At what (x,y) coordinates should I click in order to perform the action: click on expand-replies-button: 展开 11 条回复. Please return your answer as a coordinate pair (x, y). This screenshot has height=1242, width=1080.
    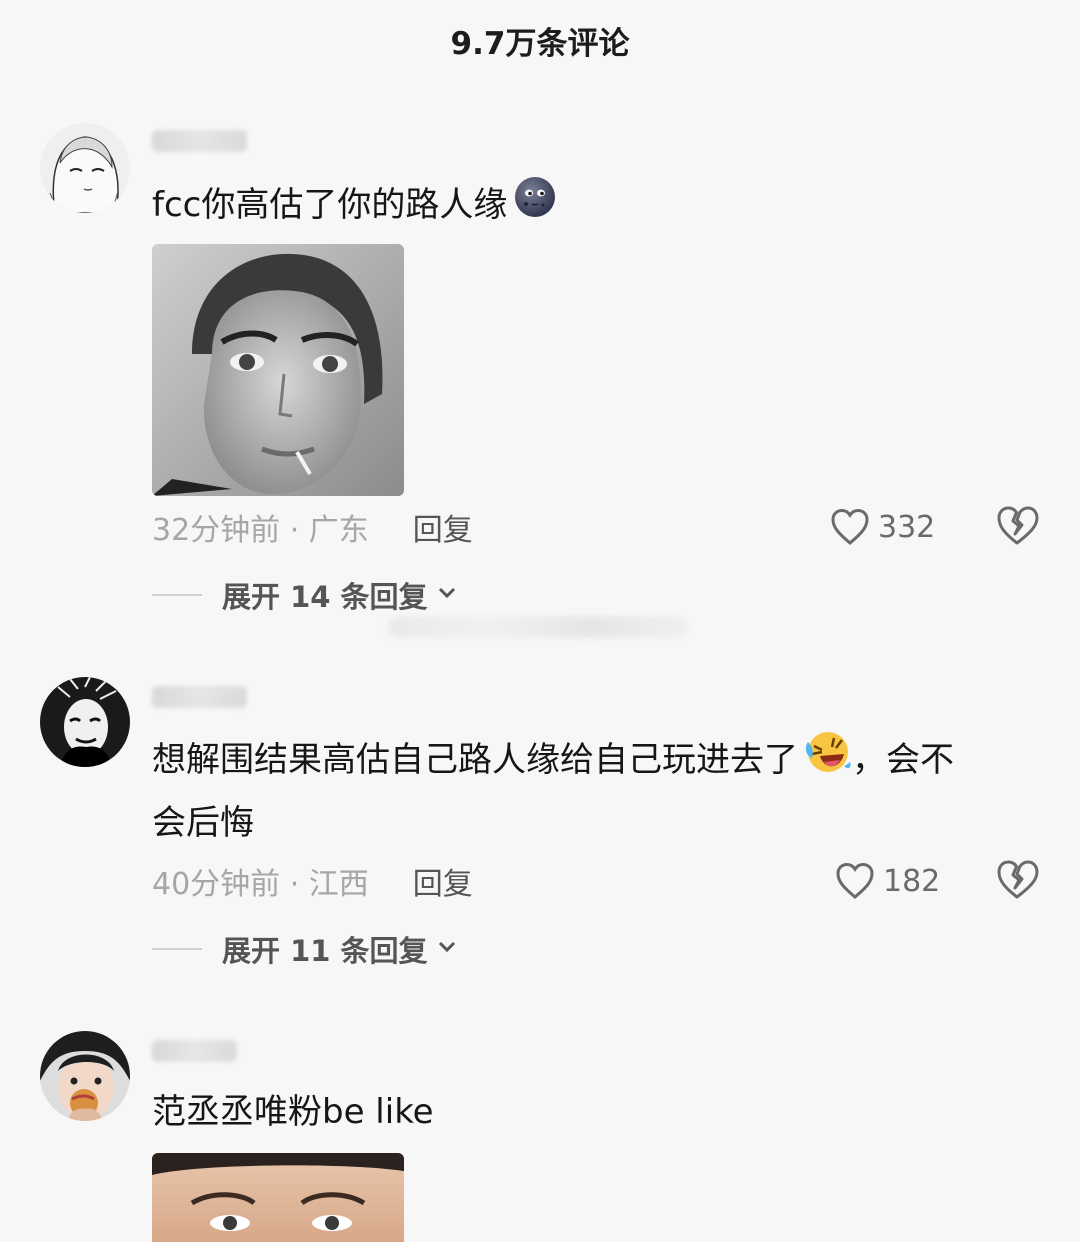
    Looking at the image, I should click on (305, 949).